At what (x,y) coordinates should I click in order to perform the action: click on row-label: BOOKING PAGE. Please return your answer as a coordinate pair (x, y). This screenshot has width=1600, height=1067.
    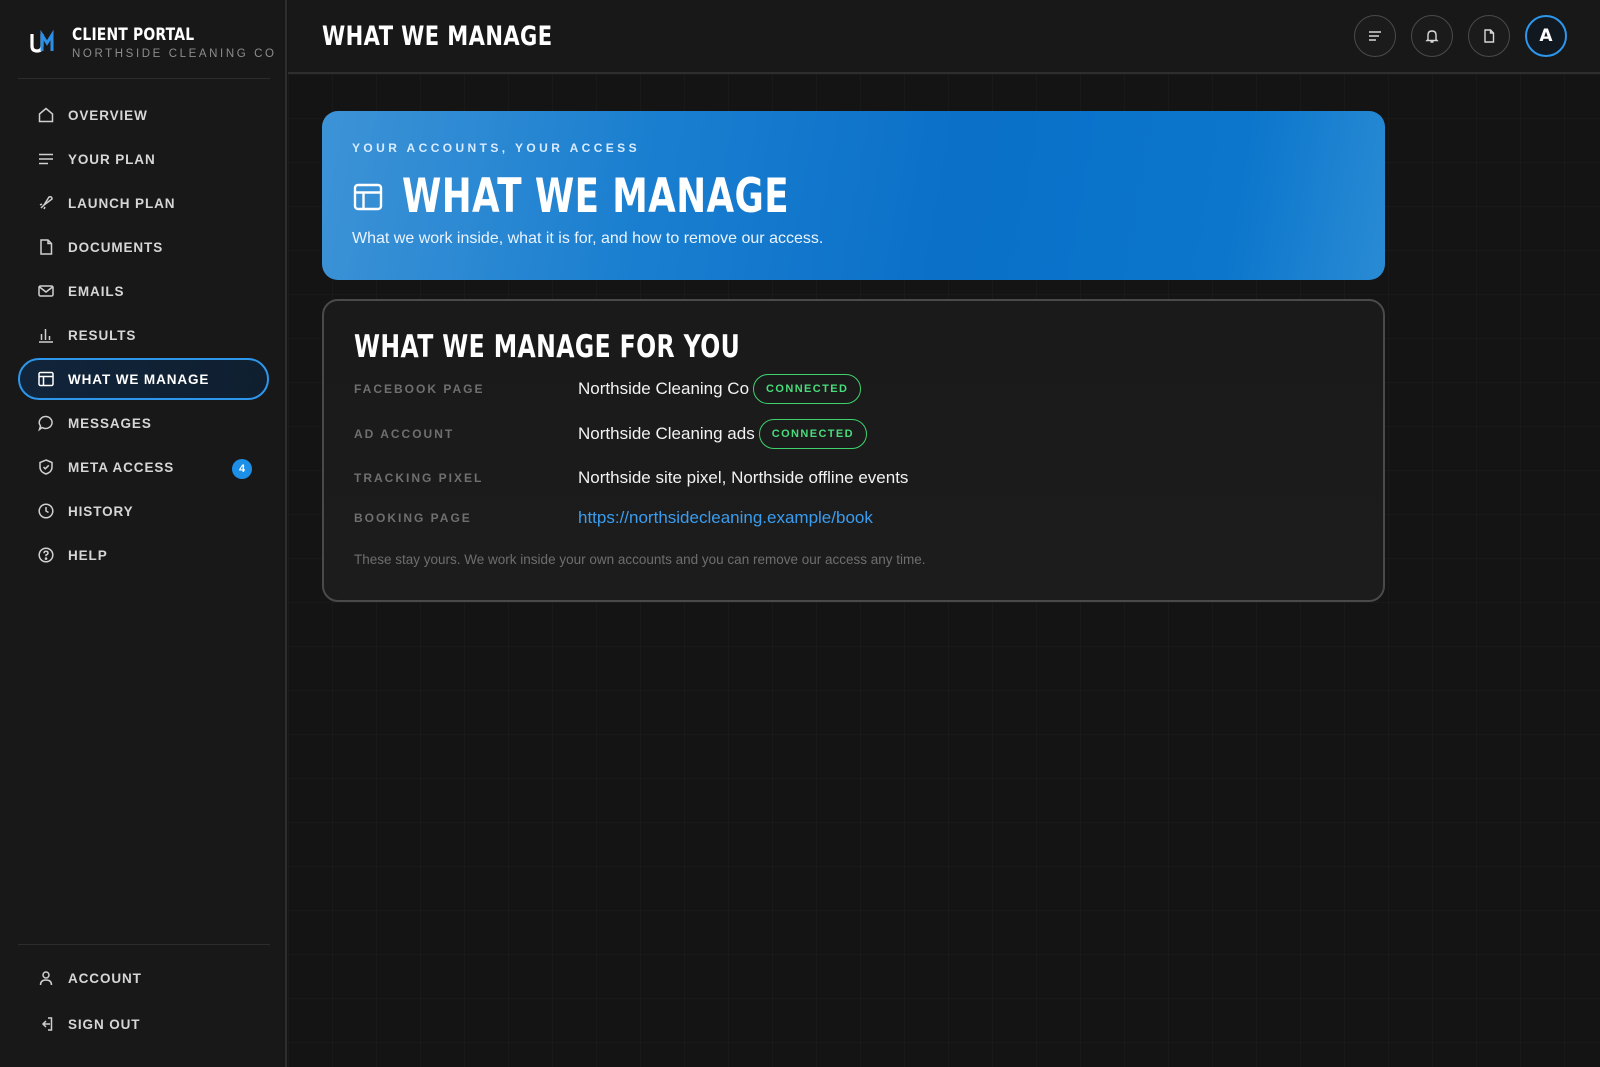
    Looking at the image, I should click on (413, 518).